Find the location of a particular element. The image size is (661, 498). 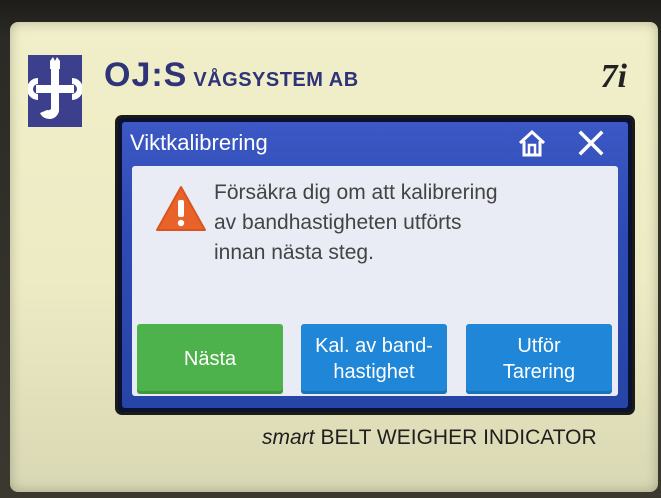

footer-smart: smart is located at coordinates (288, 437).